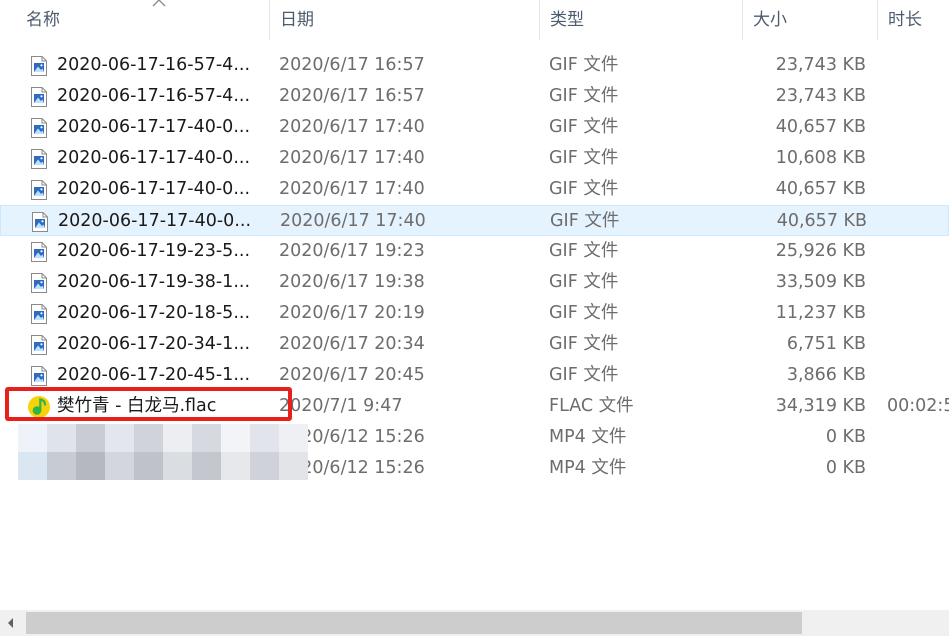  I want to click on column-header-date: 日期, so click(405, 20).